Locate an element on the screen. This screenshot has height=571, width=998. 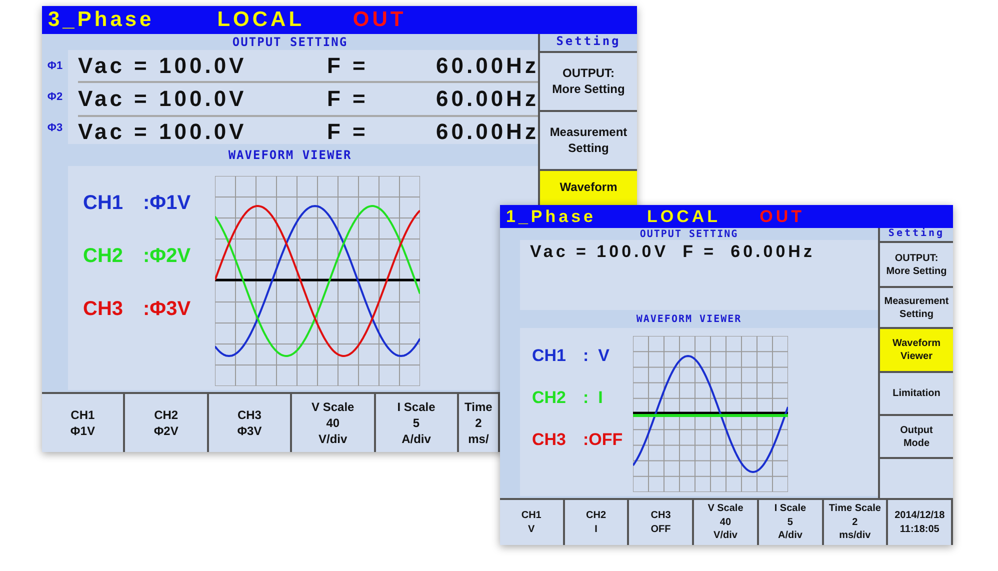
menu-softkey: Waveform is located at coordinates (588, 189).